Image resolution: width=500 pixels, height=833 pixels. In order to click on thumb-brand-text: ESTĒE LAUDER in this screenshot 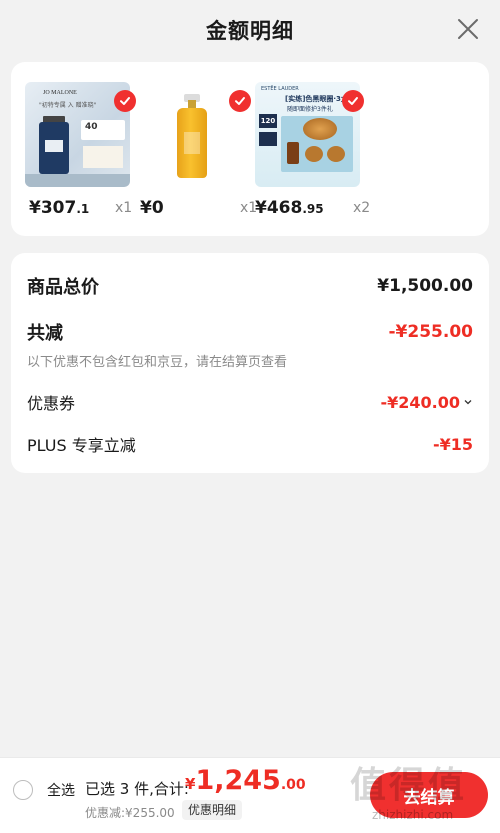, I will do `click(280, 89)`.